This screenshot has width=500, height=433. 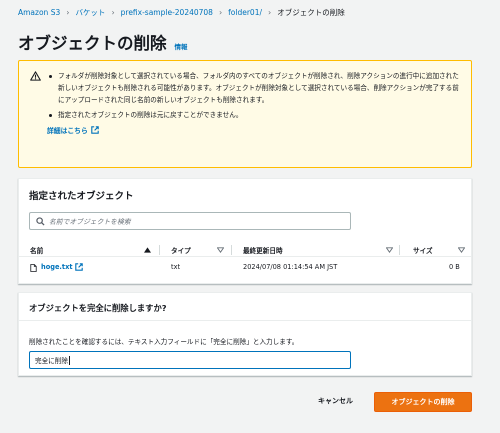 I want to click on search-placeholder: 名前でオブジェクトを検索, so click(x=90, y=222).